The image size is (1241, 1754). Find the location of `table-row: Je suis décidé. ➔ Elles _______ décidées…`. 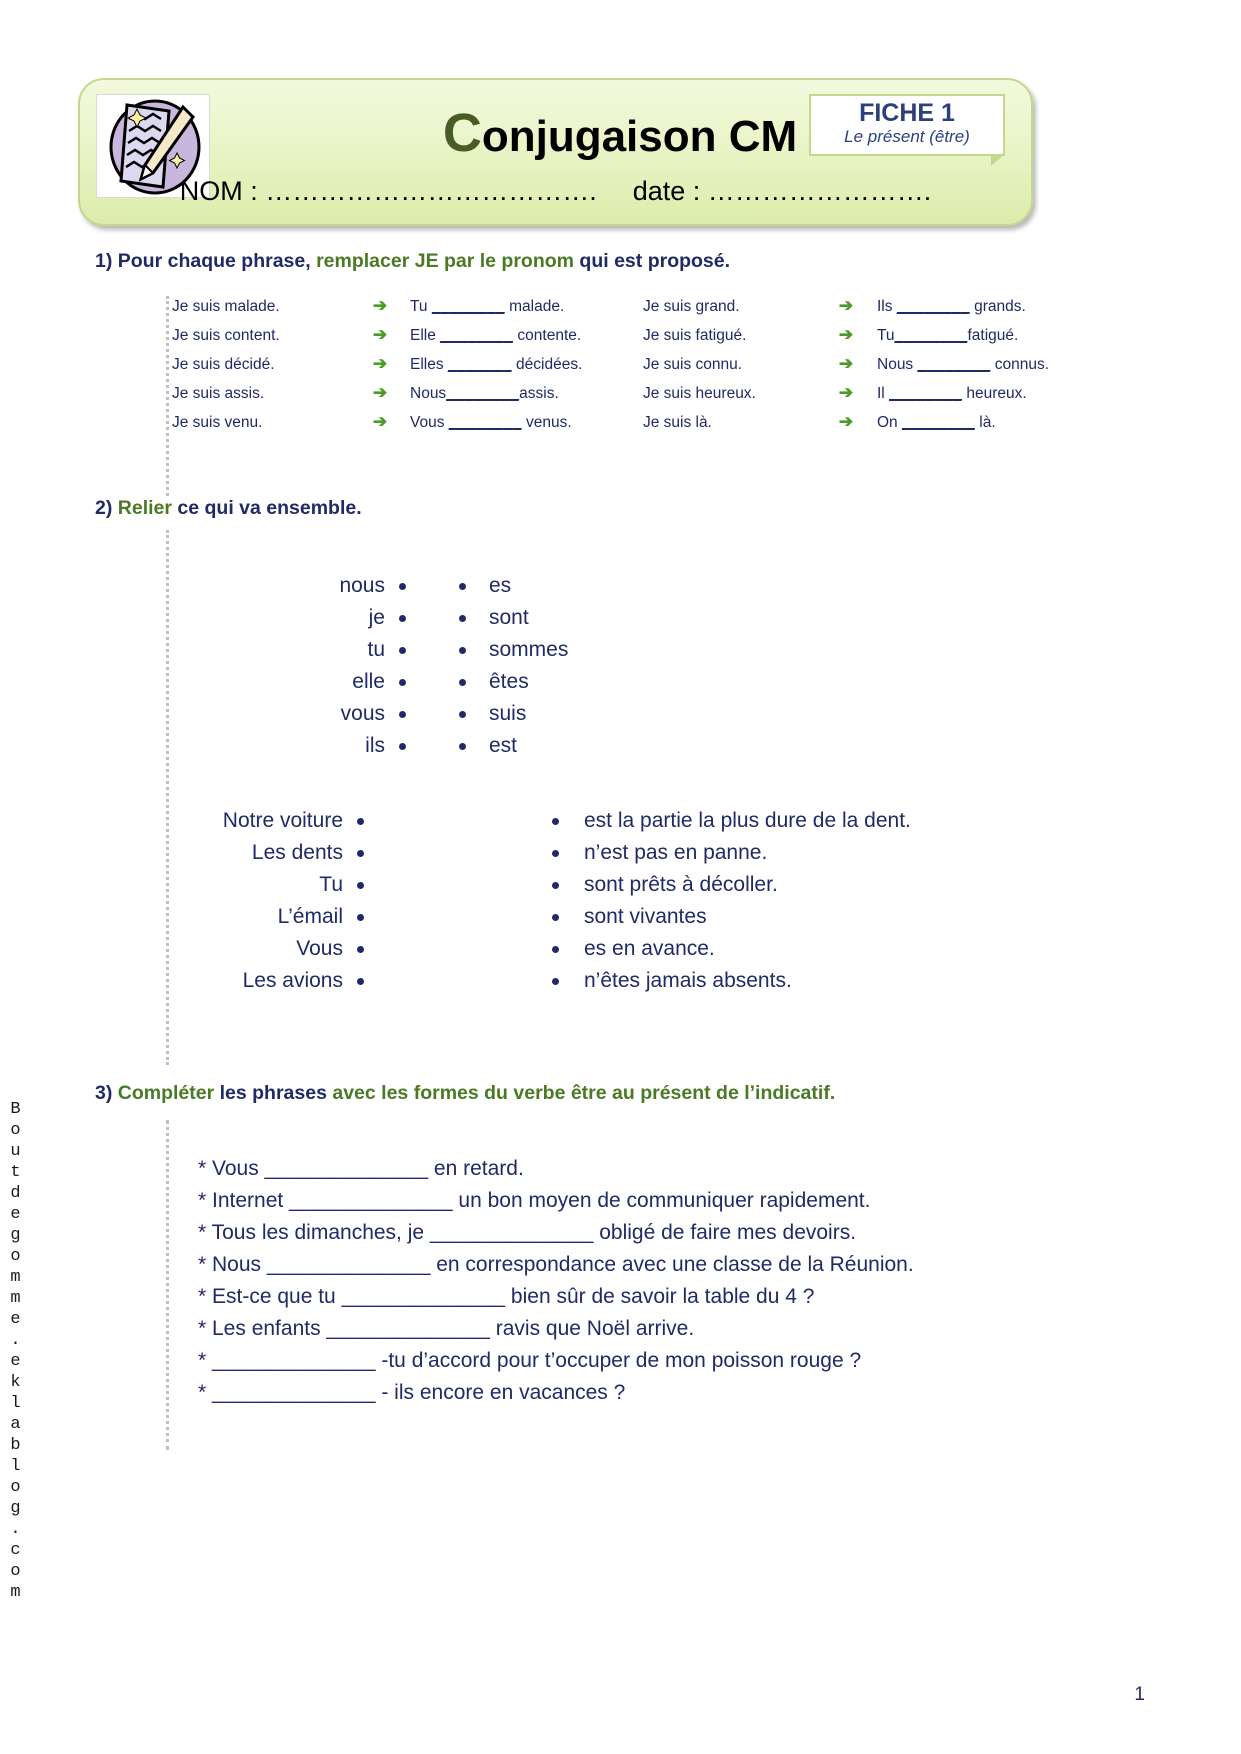

table-row: Je suis décidé. ➔ Elles _______ décidées… is located at coordinates (610, 368).